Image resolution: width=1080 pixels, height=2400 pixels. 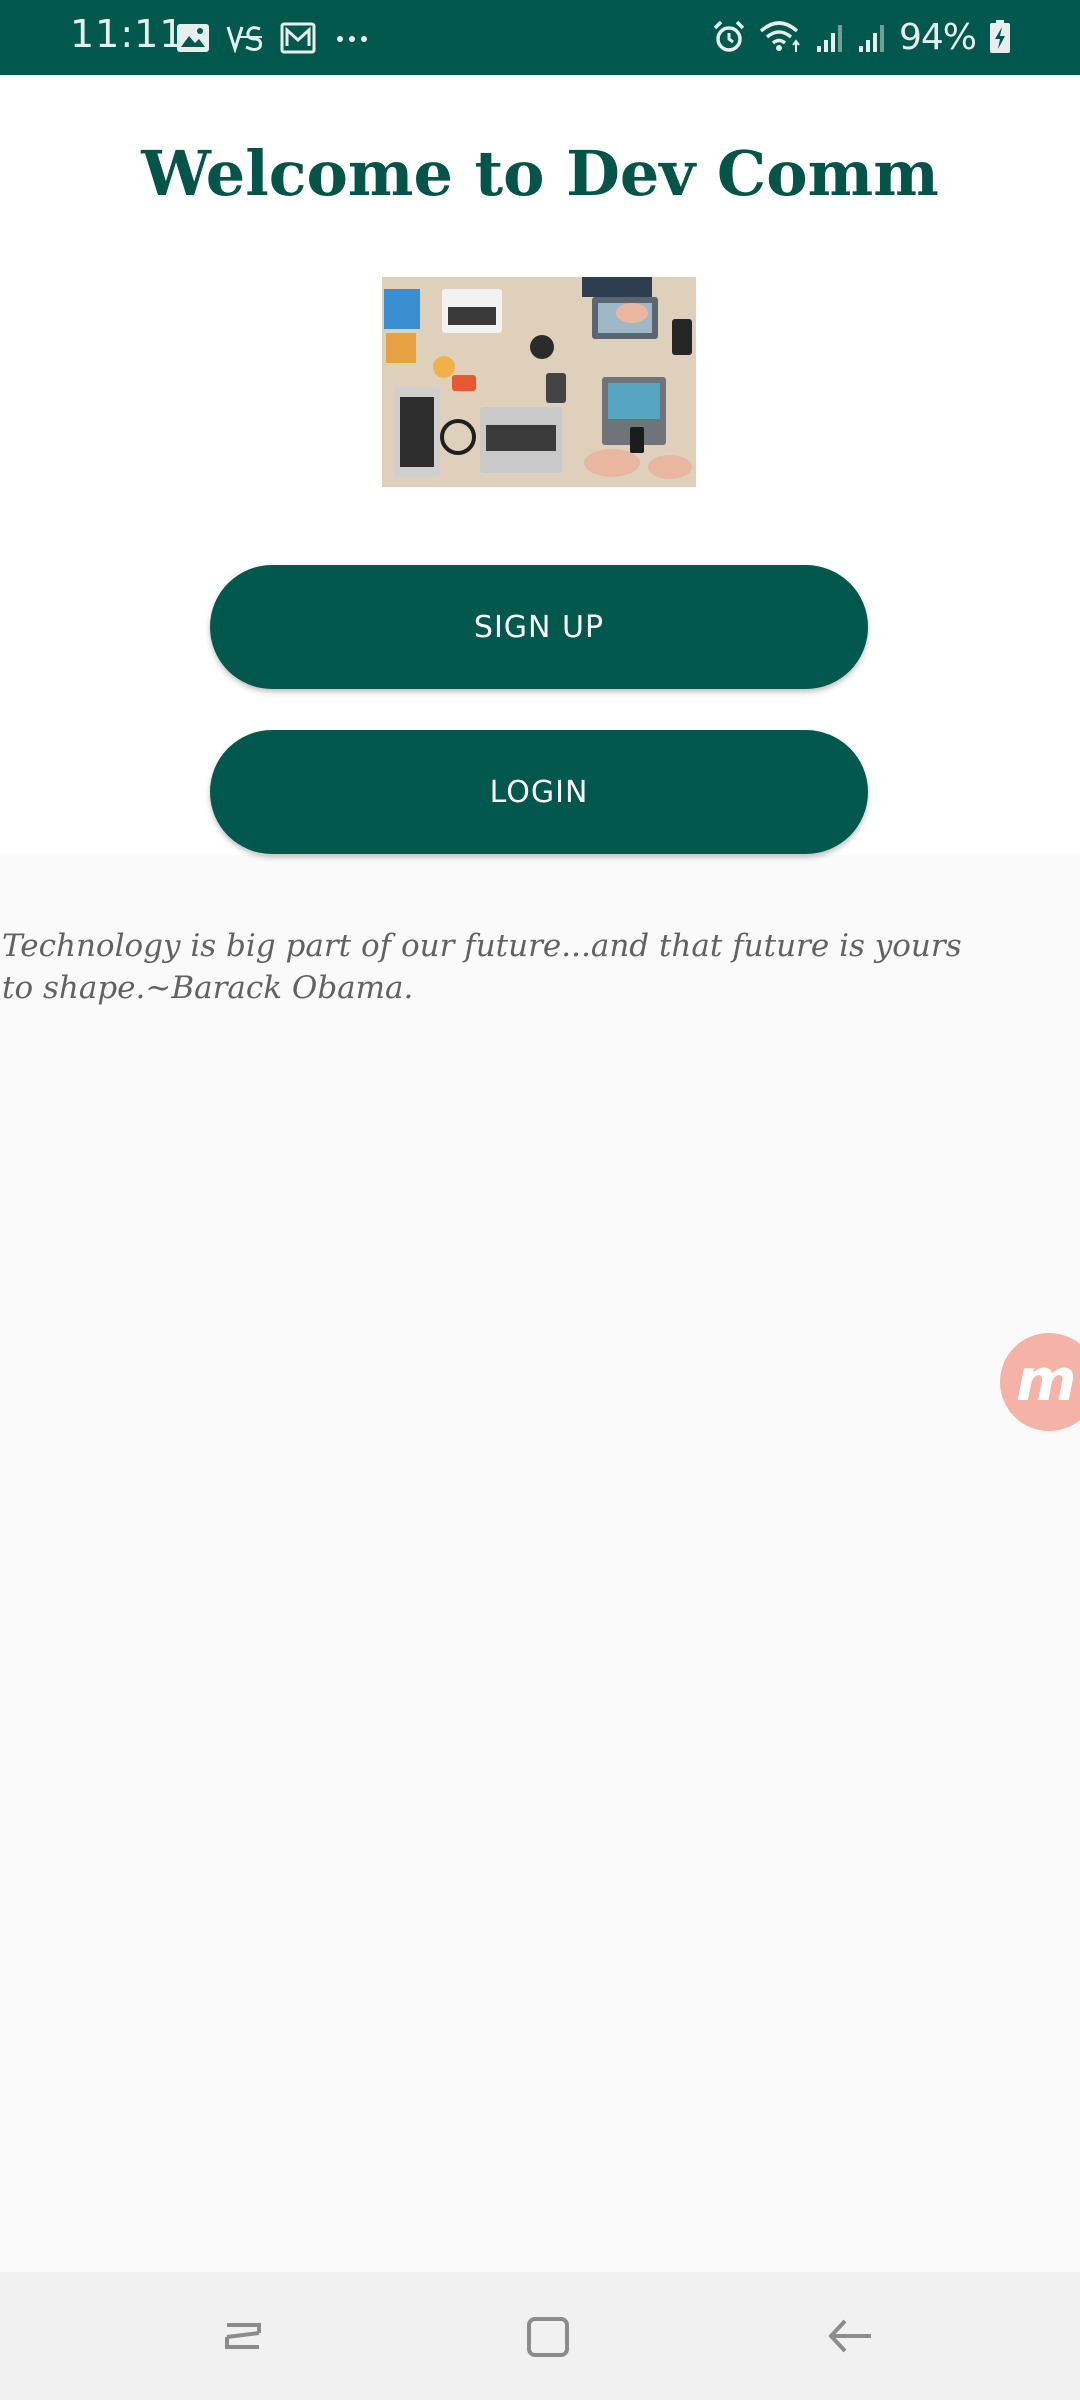 What do you see at coordinates (540, 37) in the screenshot?
I see `status-bar: 11:11 94%` at bounding box center [540, 37].